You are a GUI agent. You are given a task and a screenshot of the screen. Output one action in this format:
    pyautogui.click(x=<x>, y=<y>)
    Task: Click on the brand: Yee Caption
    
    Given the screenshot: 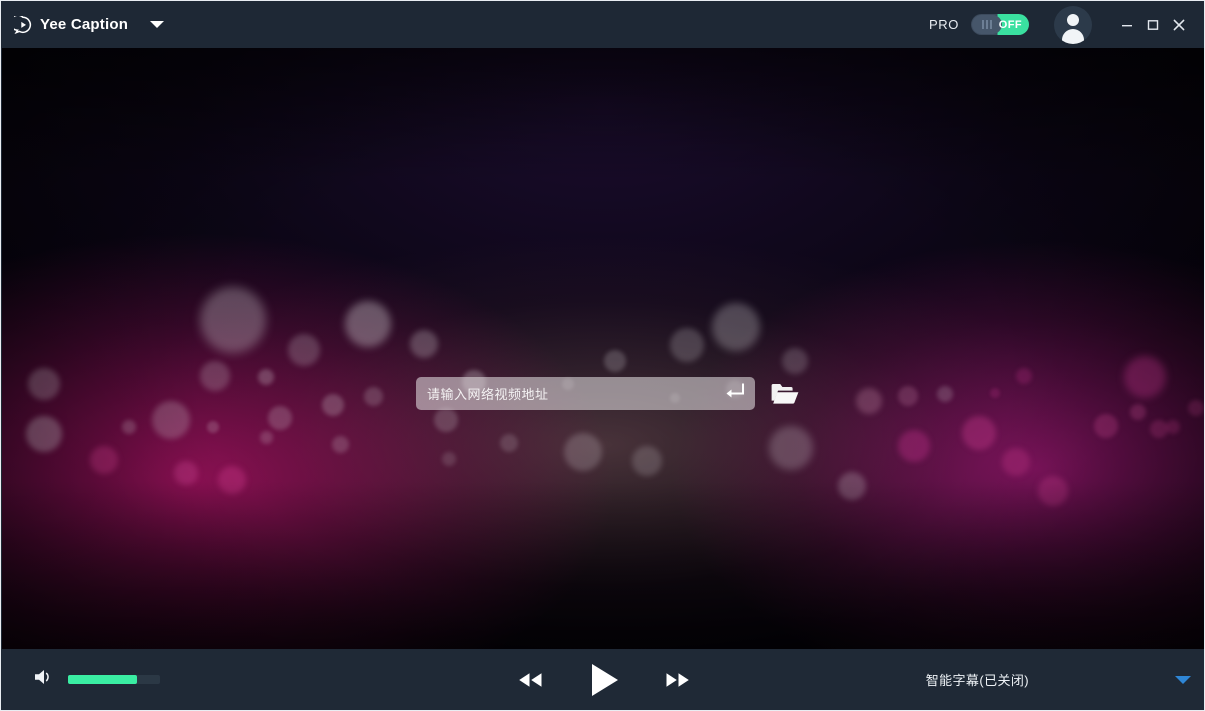 What is the action you would take?
    pyautogui.click(x=87, y=24)
    